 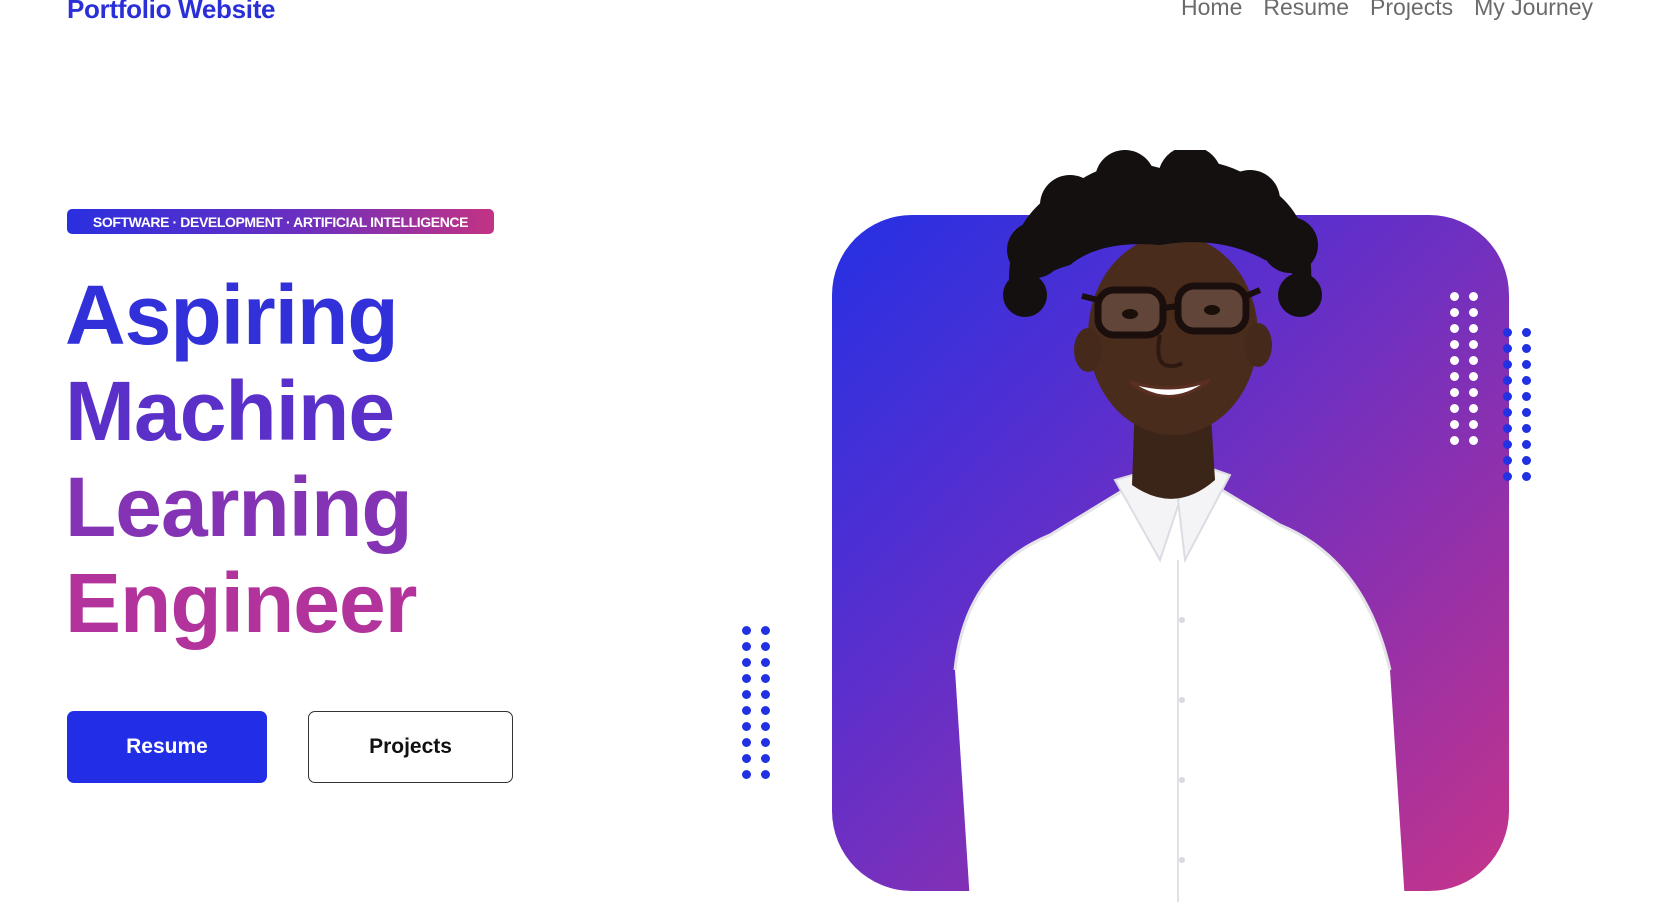 What do you see at coordinates (1533, 10) in the screenshot?
I see `nav-my-journey: My Journey` at bounding box center [1533, 10].